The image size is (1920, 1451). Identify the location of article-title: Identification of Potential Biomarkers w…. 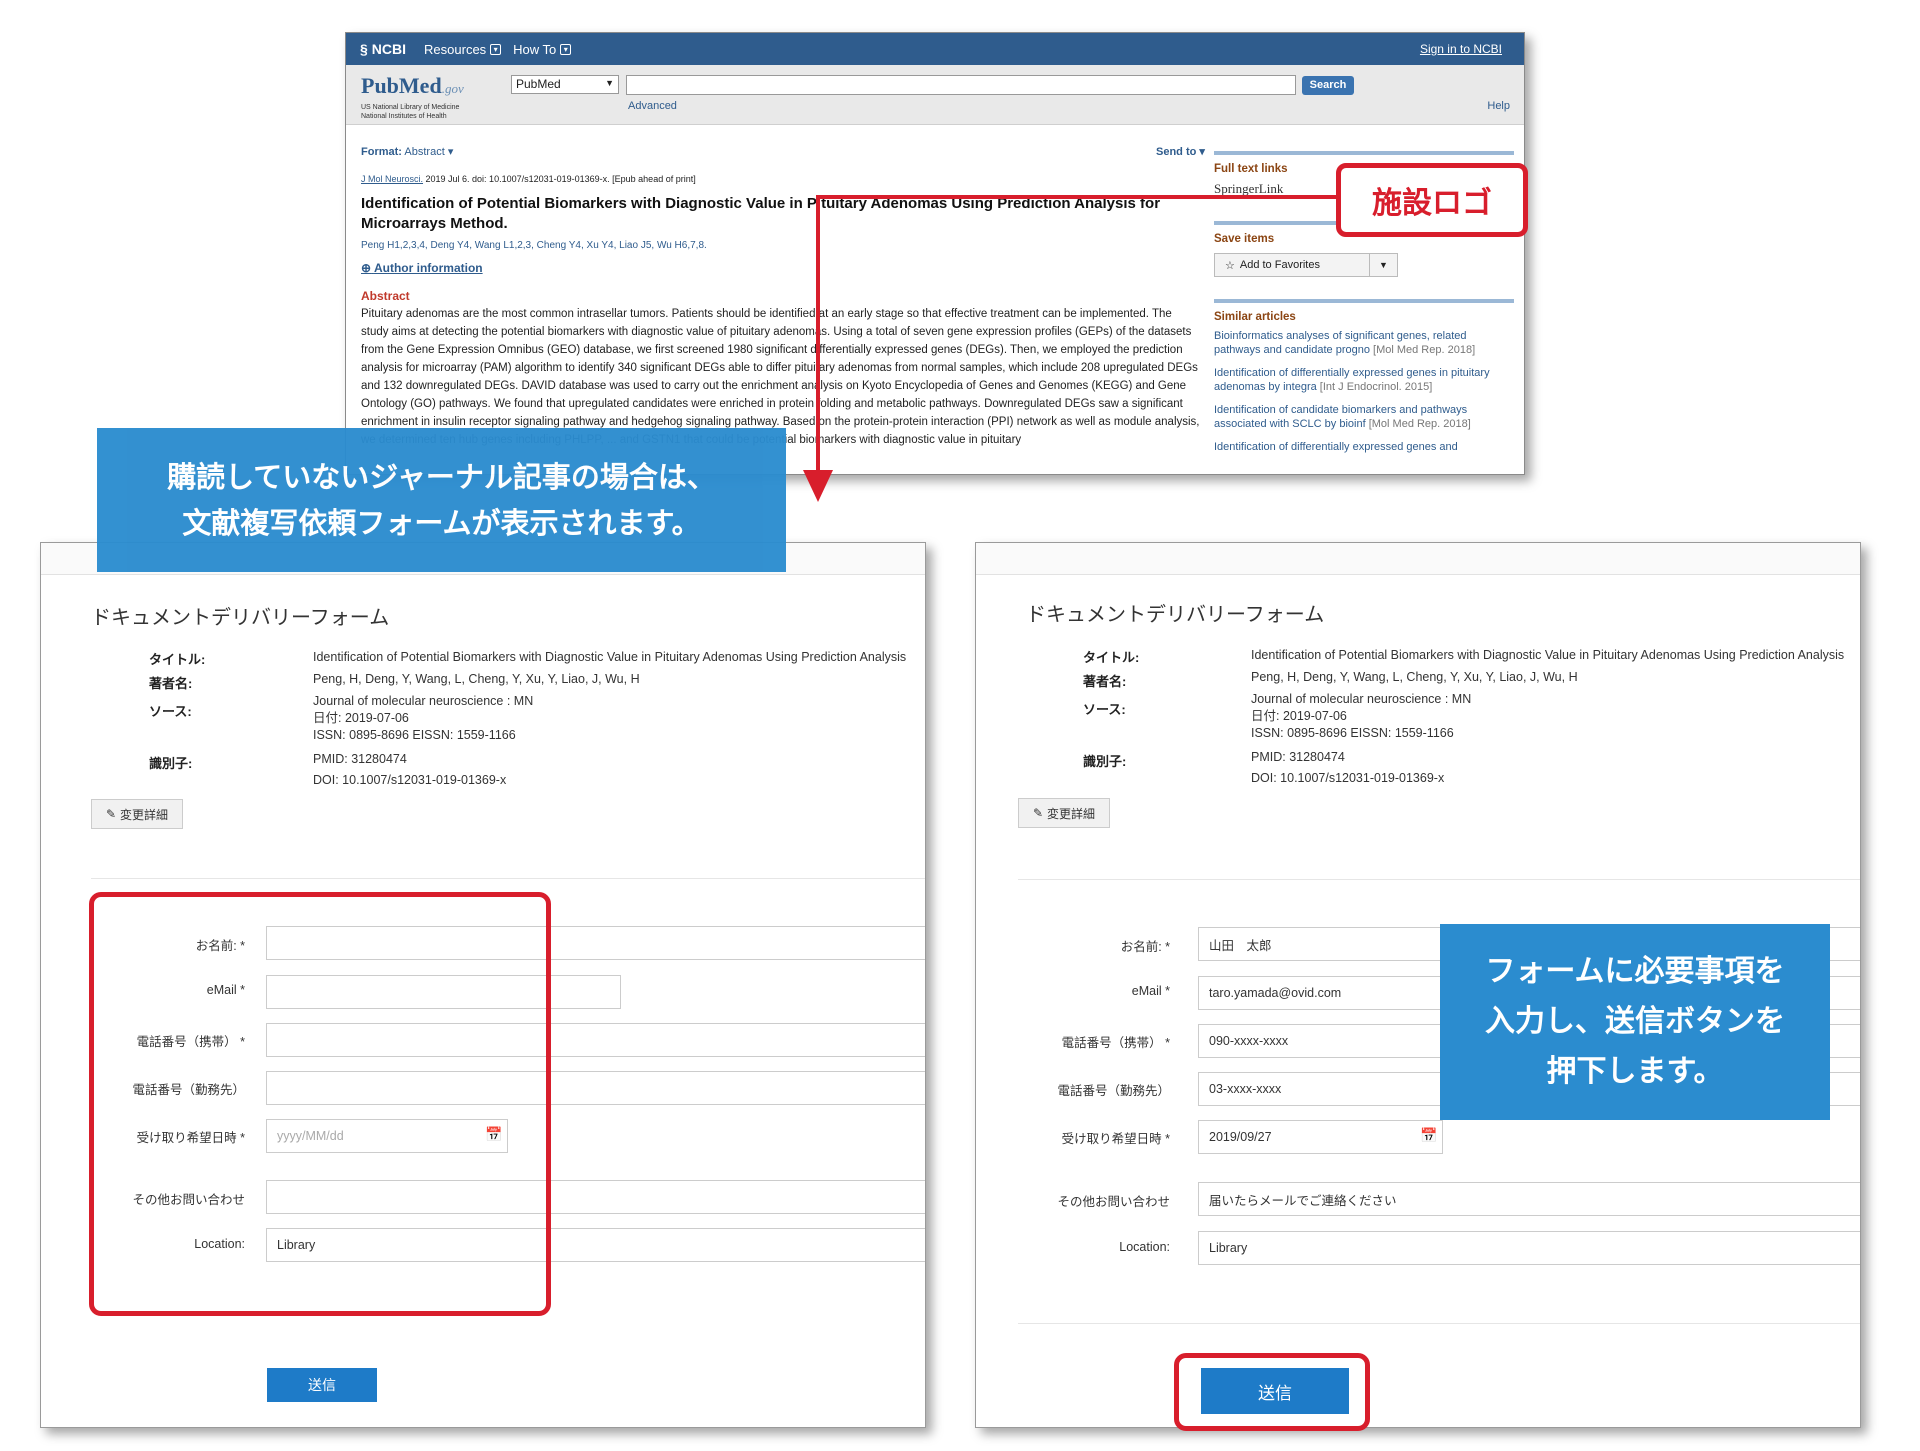
(761, 213).